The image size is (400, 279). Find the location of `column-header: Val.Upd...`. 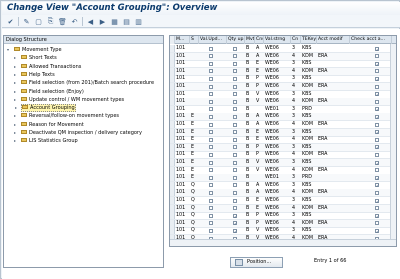

column-header: Val.Upd... is located at coordinates (213, 40).